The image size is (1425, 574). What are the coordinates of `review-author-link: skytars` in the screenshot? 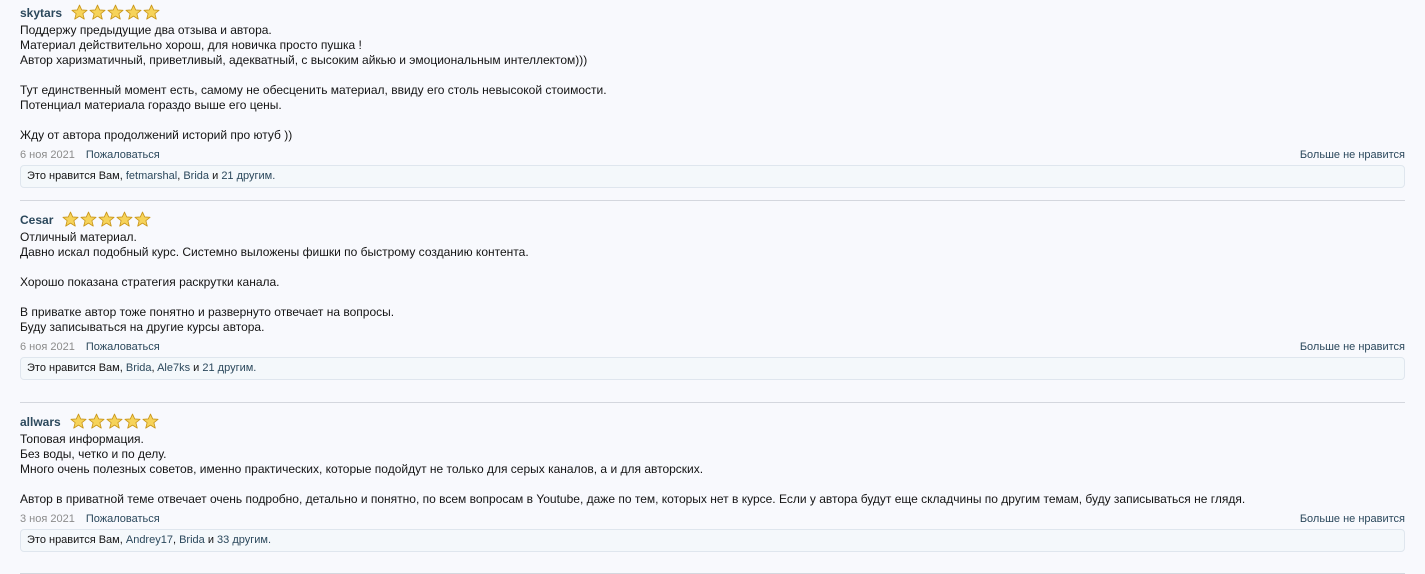 It's located at (41, 13).